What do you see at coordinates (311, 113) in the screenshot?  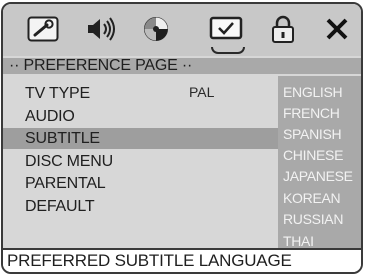 I see `option-french: FRENCH` at bounding box center [311, 113].